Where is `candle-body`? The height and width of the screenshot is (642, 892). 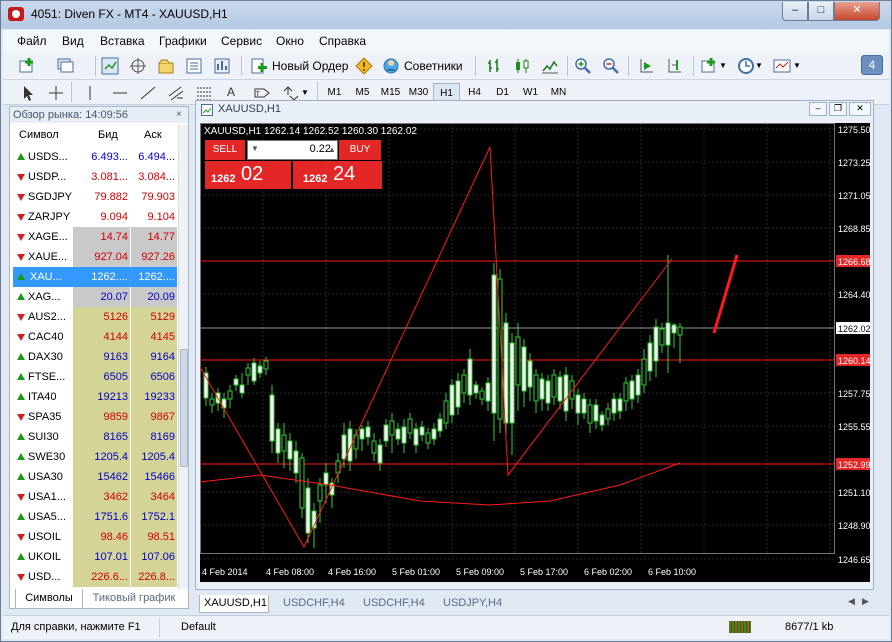
candle-body is located at coordinates (296, 462).